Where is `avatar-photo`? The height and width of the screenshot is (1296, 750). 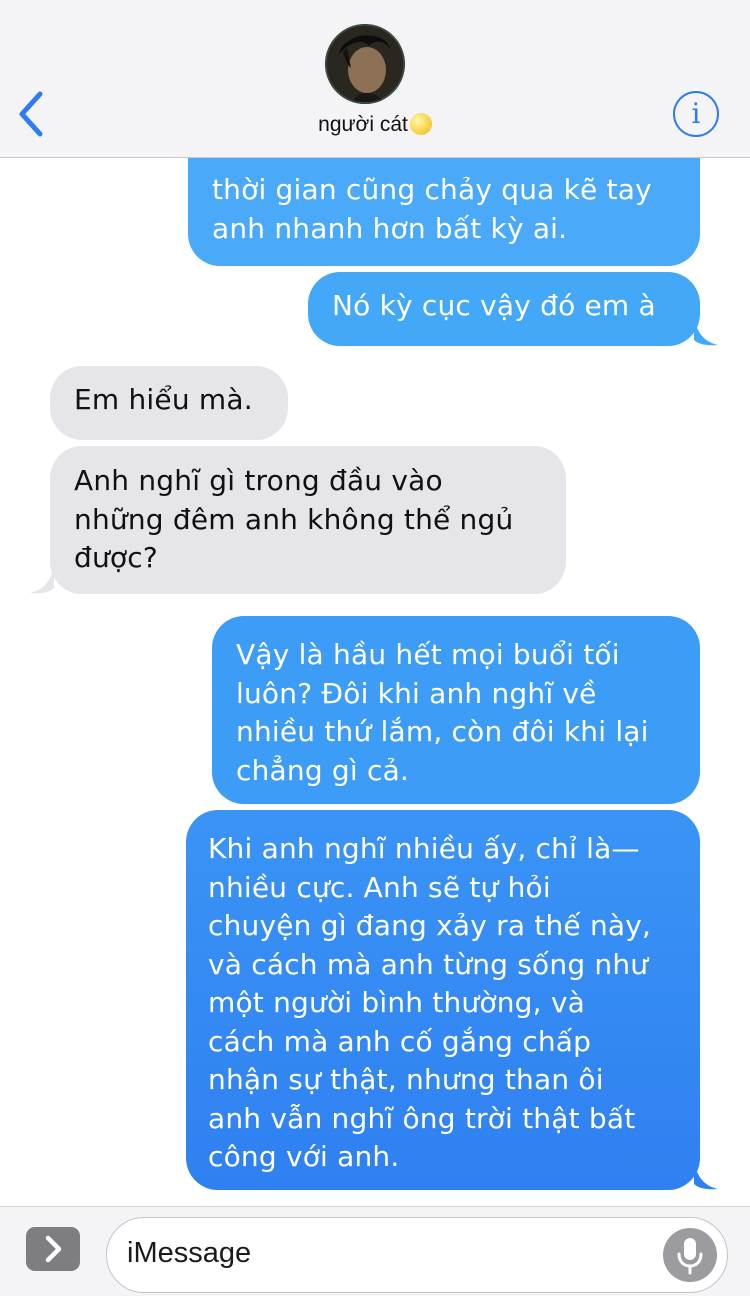 avatar-photo is located at coordinates (365, 64).